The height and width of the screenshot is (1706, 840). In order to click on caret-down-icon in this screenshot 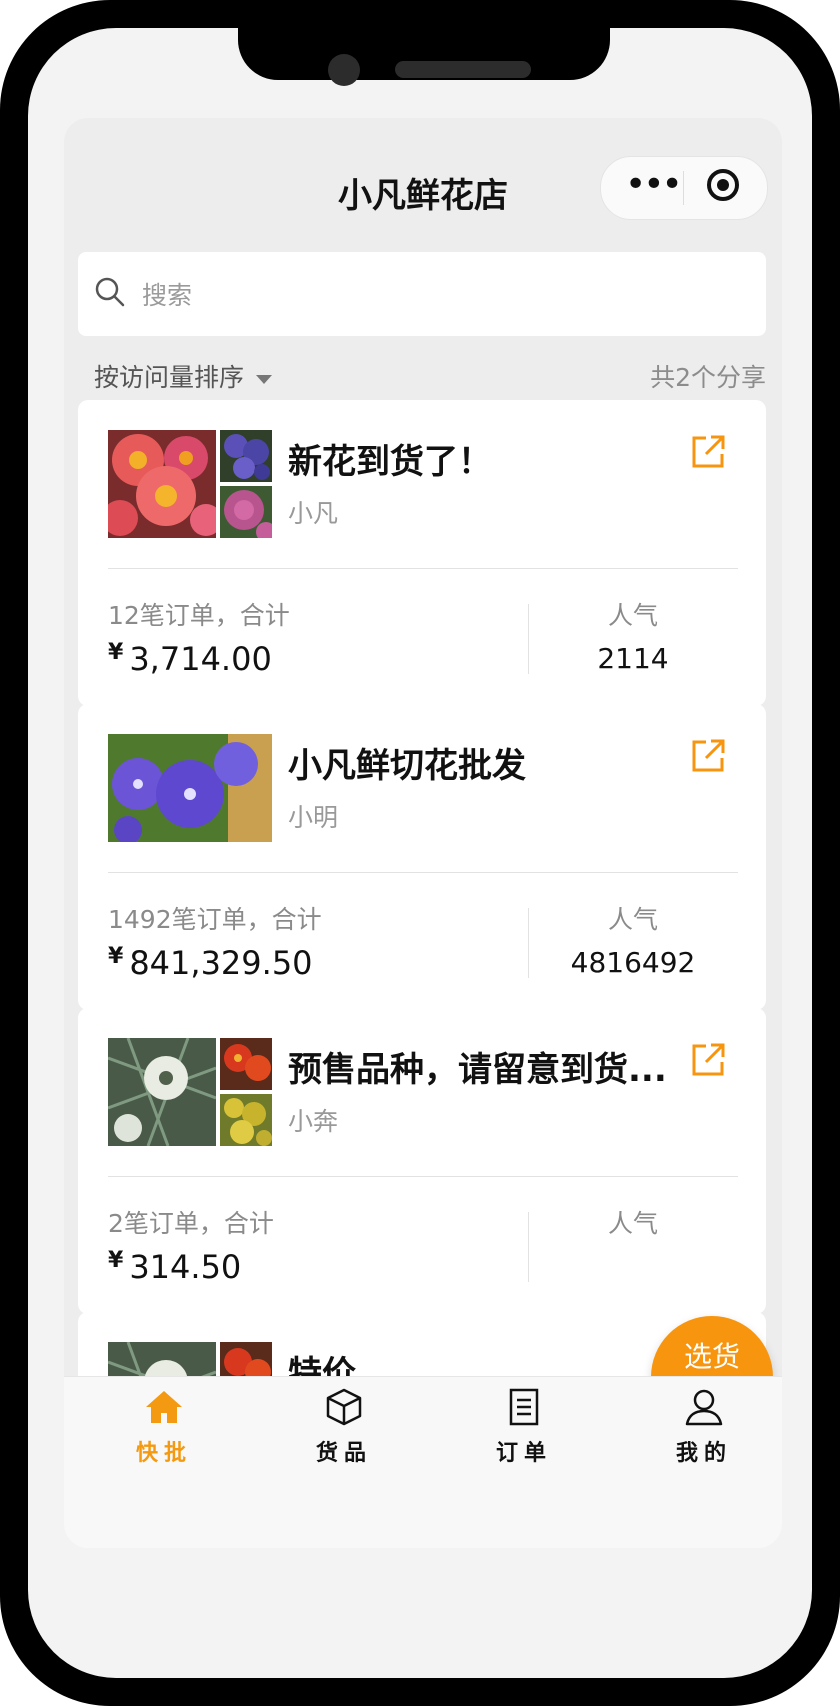, I will do `click(264, 379)`.